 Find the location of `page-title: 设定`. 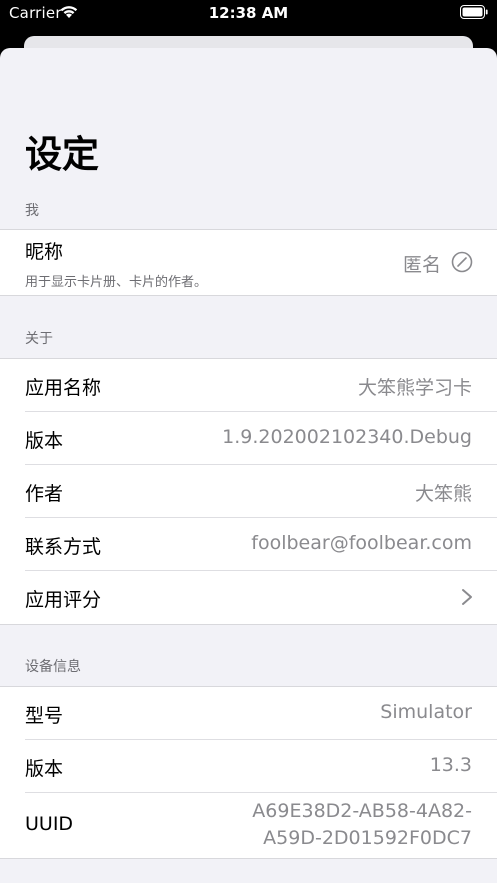

page-title: 设定 is located at coordinates (62, 154).